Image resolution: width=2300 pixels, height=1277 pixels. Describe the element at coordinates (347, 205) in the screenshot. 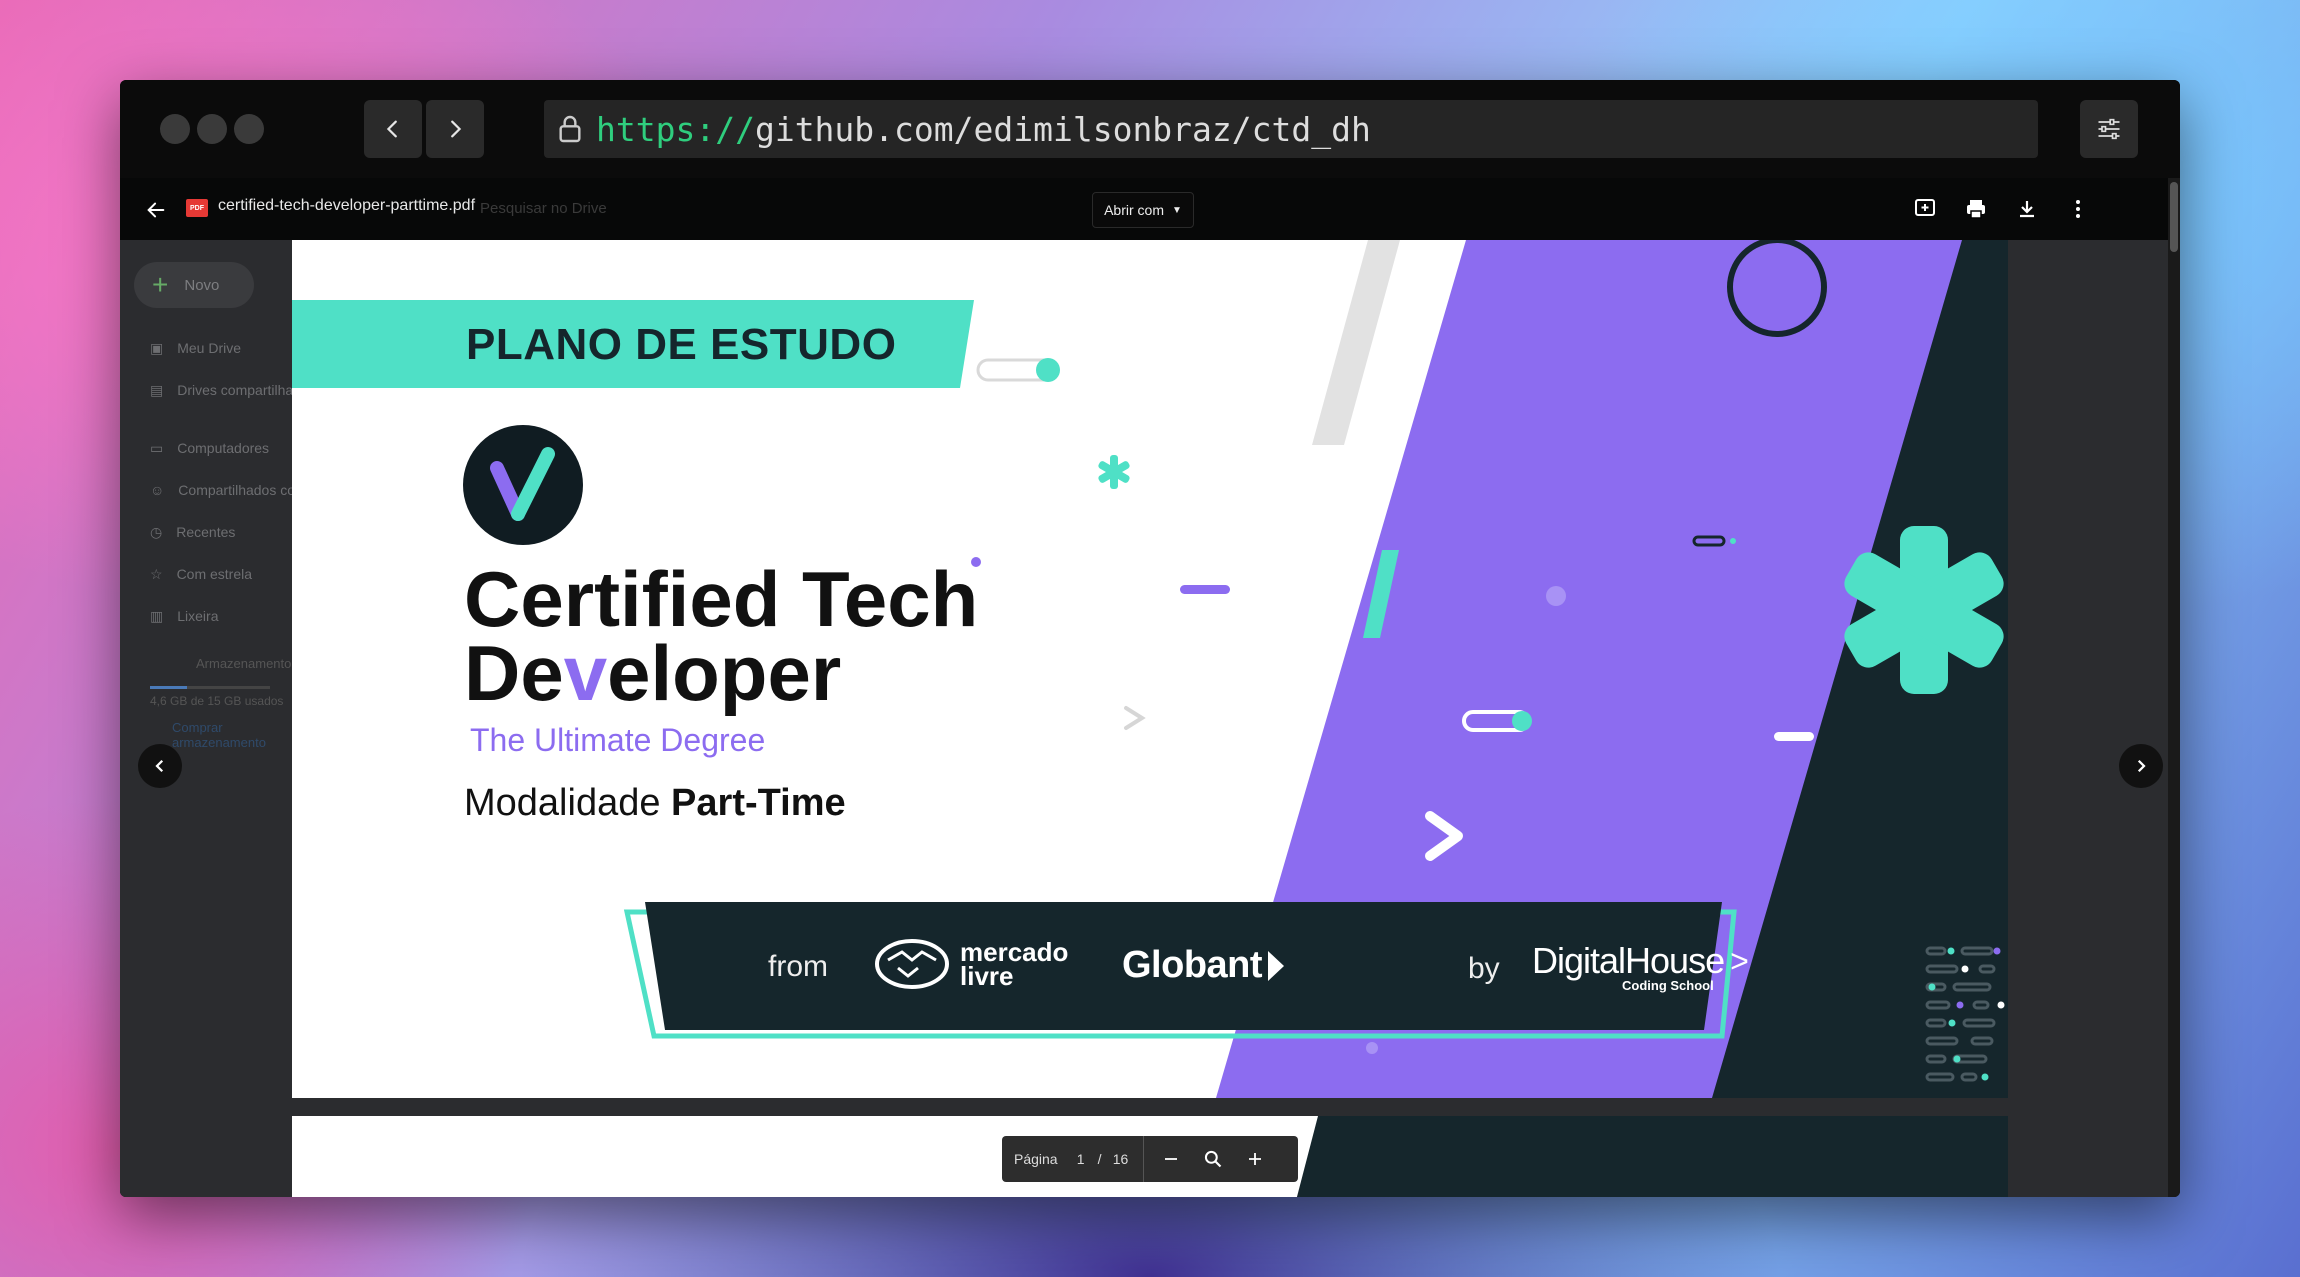

I see `file-name: certified-tech-developer-parttime.pdf` at that location.